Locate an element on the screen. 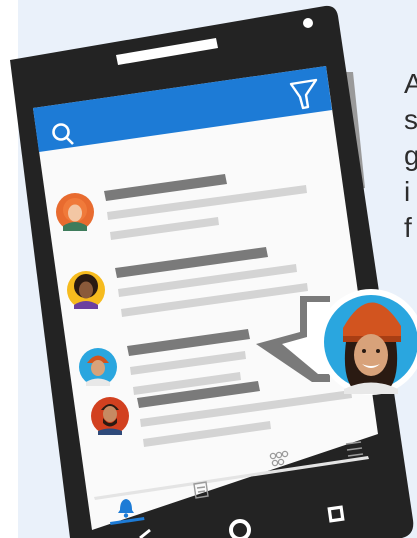  side-text-line: i is located at coordinates (407, 191).